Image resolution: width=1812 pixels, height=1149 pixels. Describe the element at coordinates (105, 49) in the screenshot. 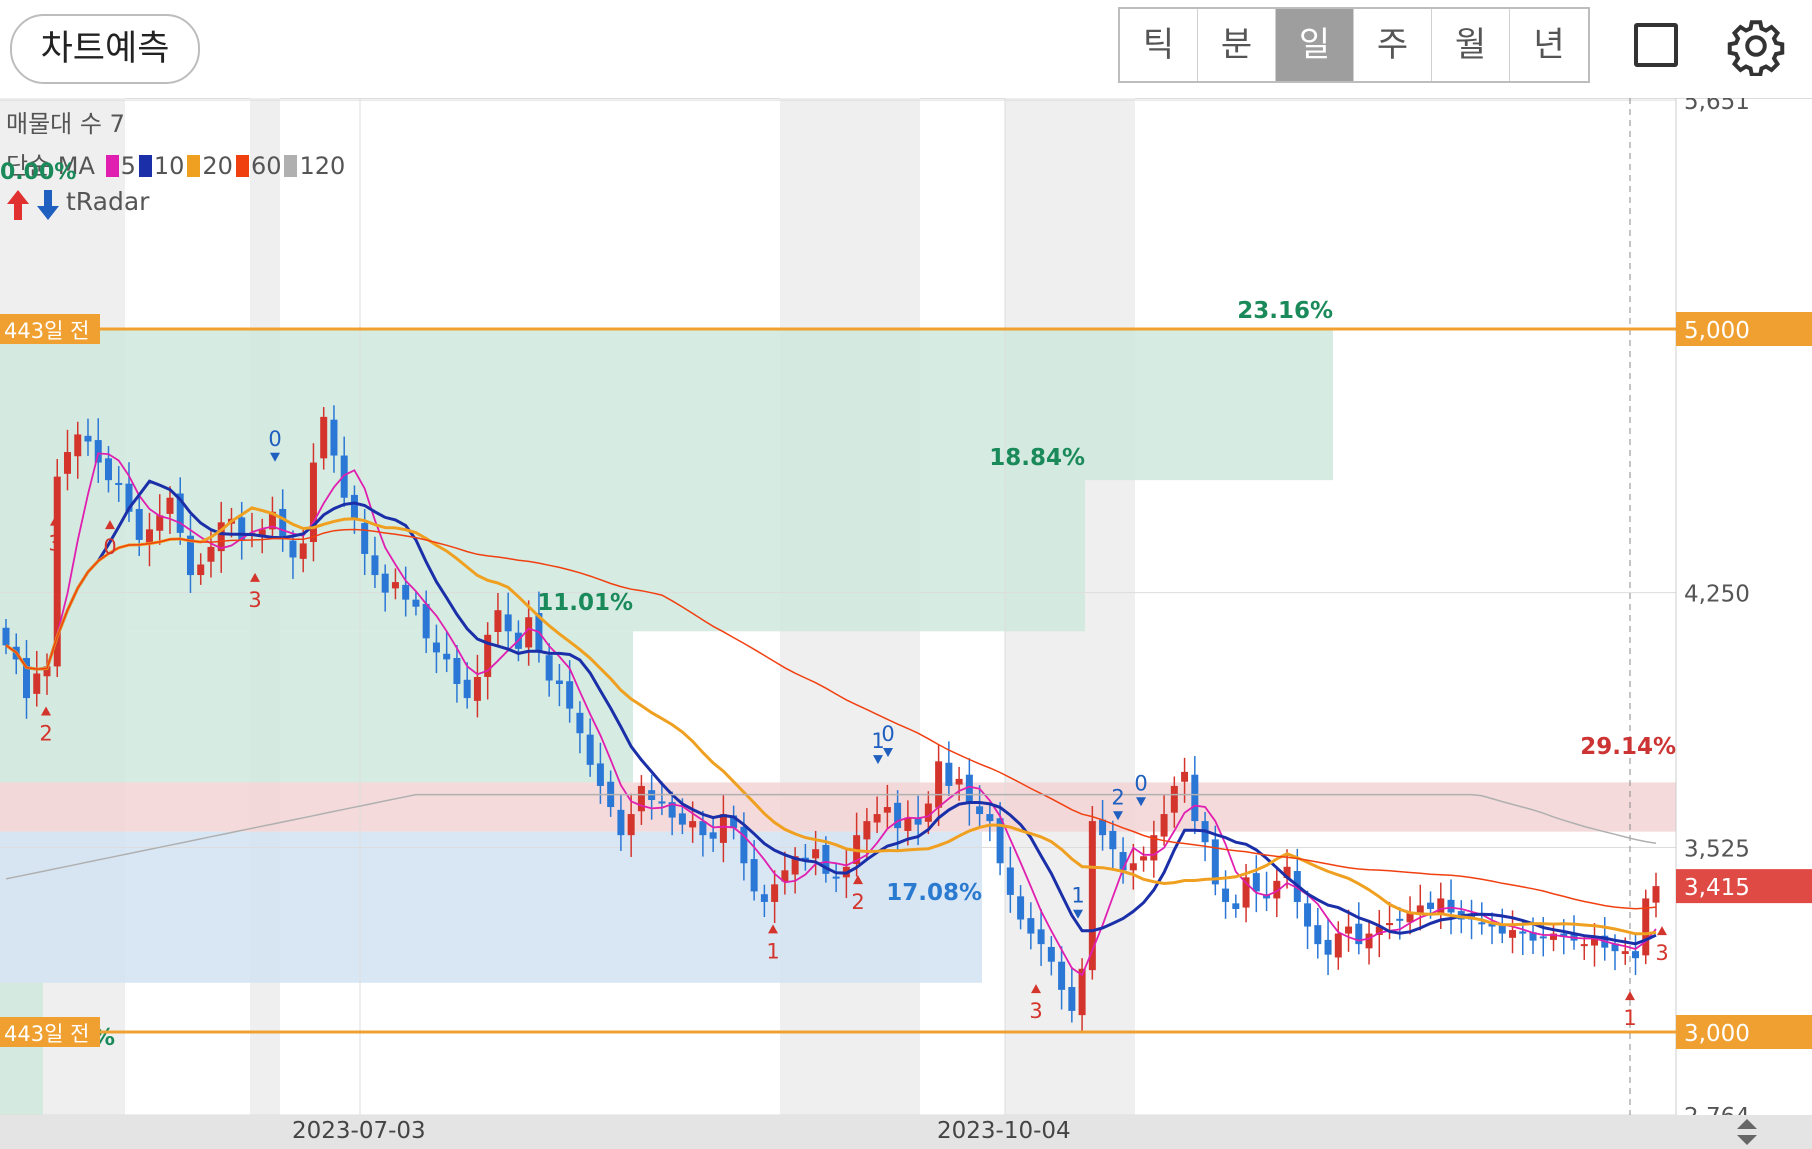

I see `chart-predict-button: 차트예측` at that location.